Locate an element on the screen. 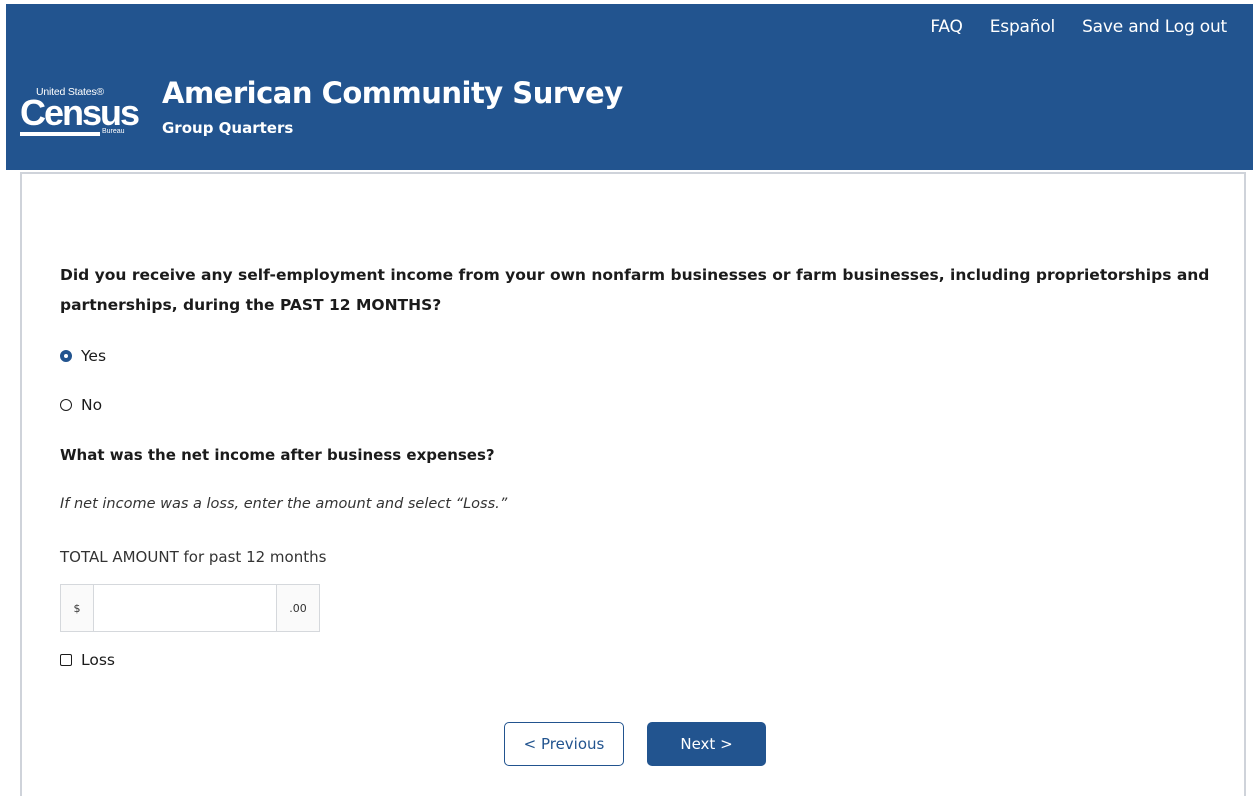 This screenshot has height=796, width=1253. option-no-label: No is located at coordinates (92, 405).